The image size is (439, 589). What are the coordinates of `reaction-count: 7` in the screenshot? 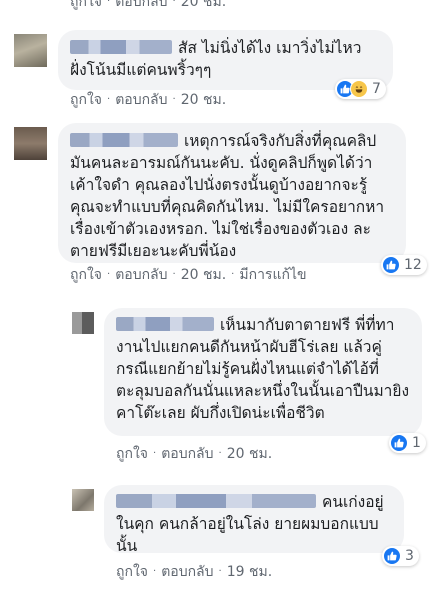 It's located at (376, 89).